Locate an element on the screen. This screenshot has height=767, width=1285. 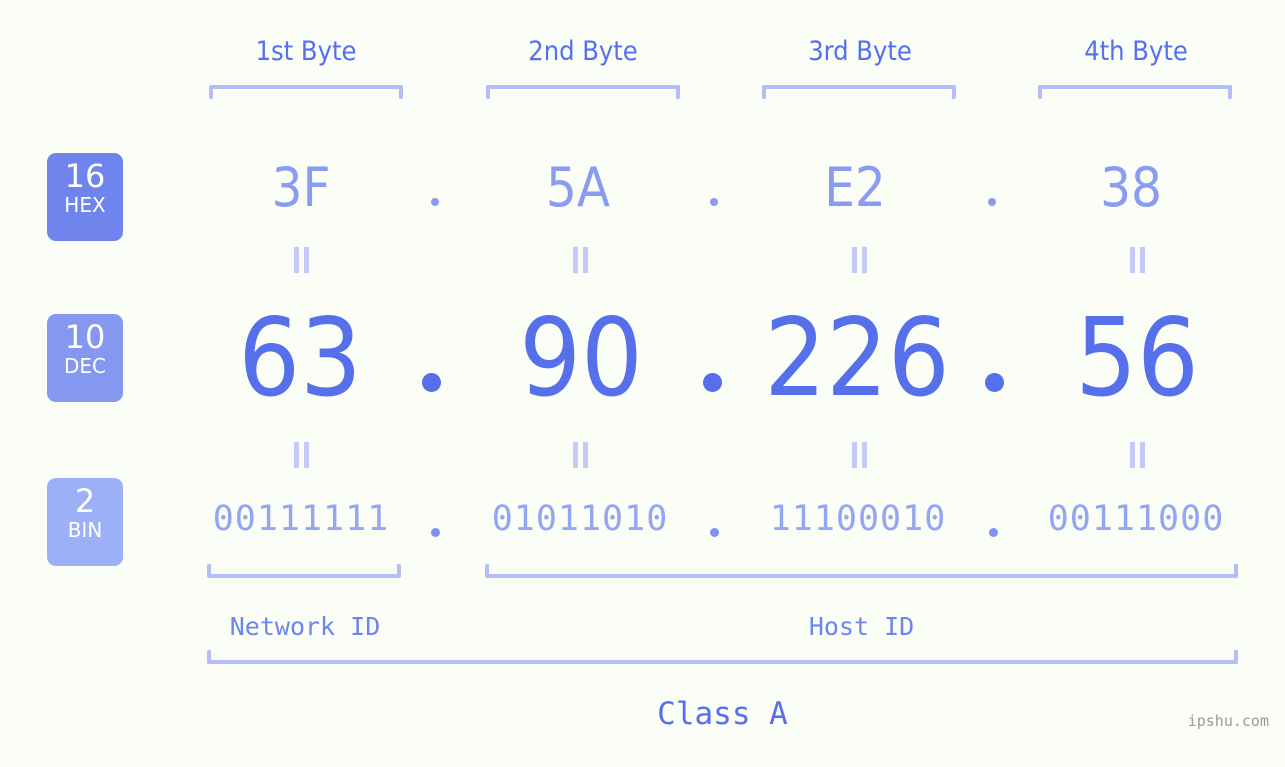
base-badge-hex-number: 16 is located at coordinates (85, 176).